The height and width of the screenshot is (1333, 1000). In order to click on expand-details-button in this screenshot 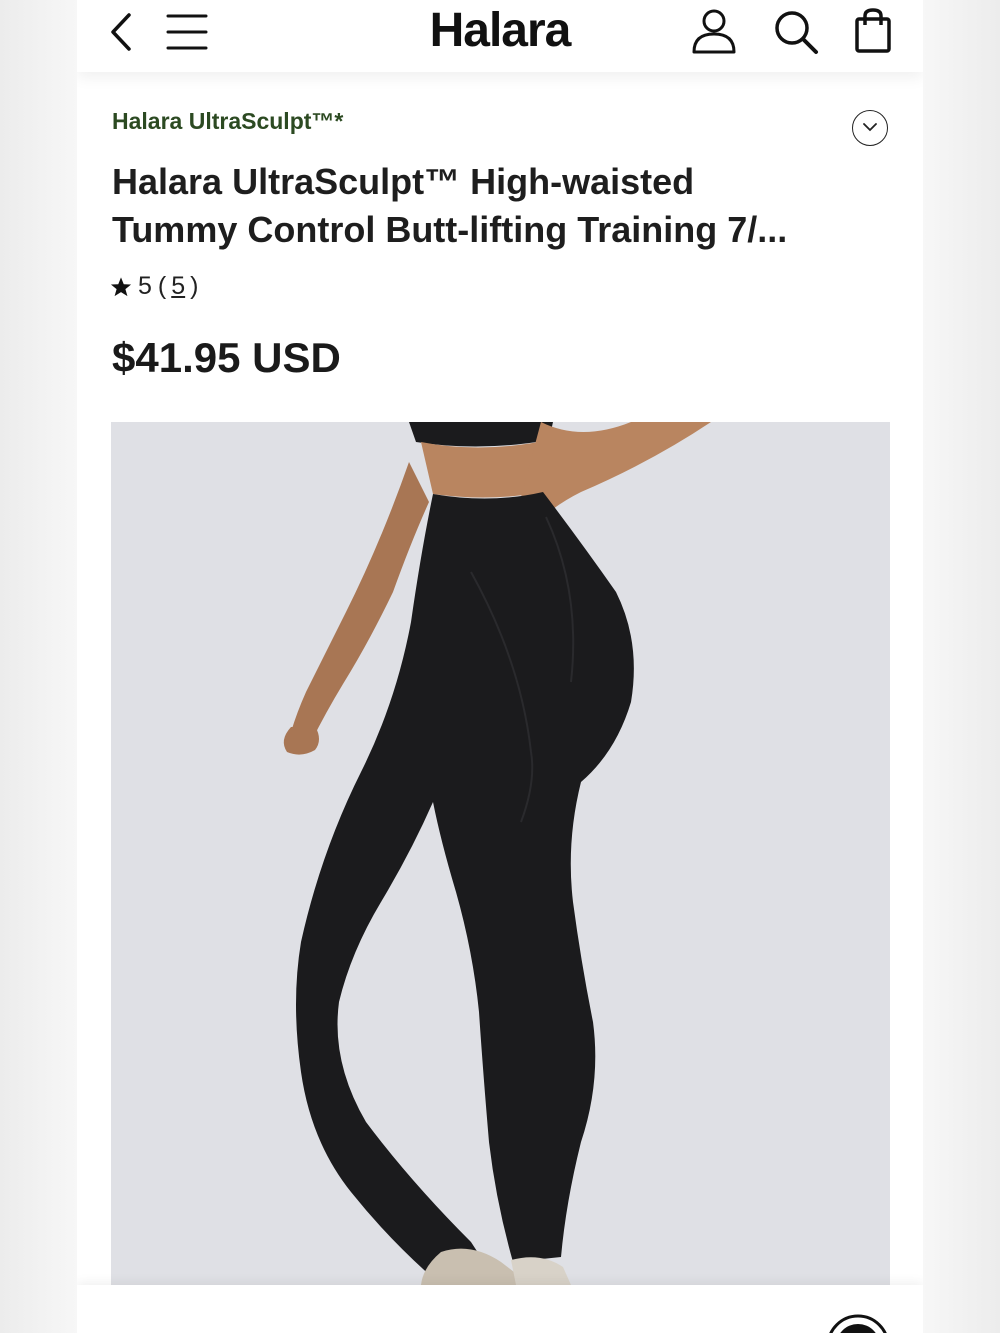, I will do `click(870, 128)`.